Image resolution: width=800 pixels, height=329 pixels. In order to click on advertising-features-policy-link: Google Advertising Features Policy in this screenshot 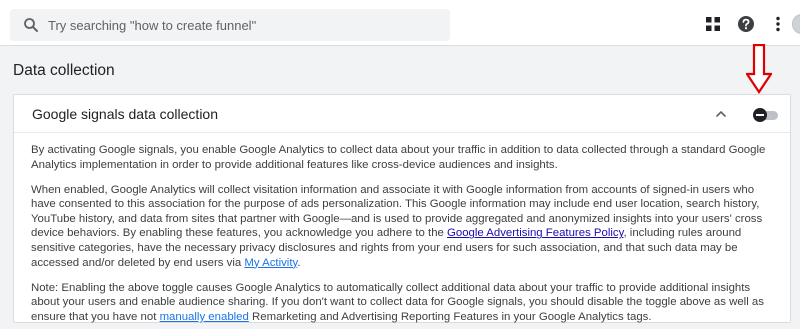, I will do `click(535, 233)`.